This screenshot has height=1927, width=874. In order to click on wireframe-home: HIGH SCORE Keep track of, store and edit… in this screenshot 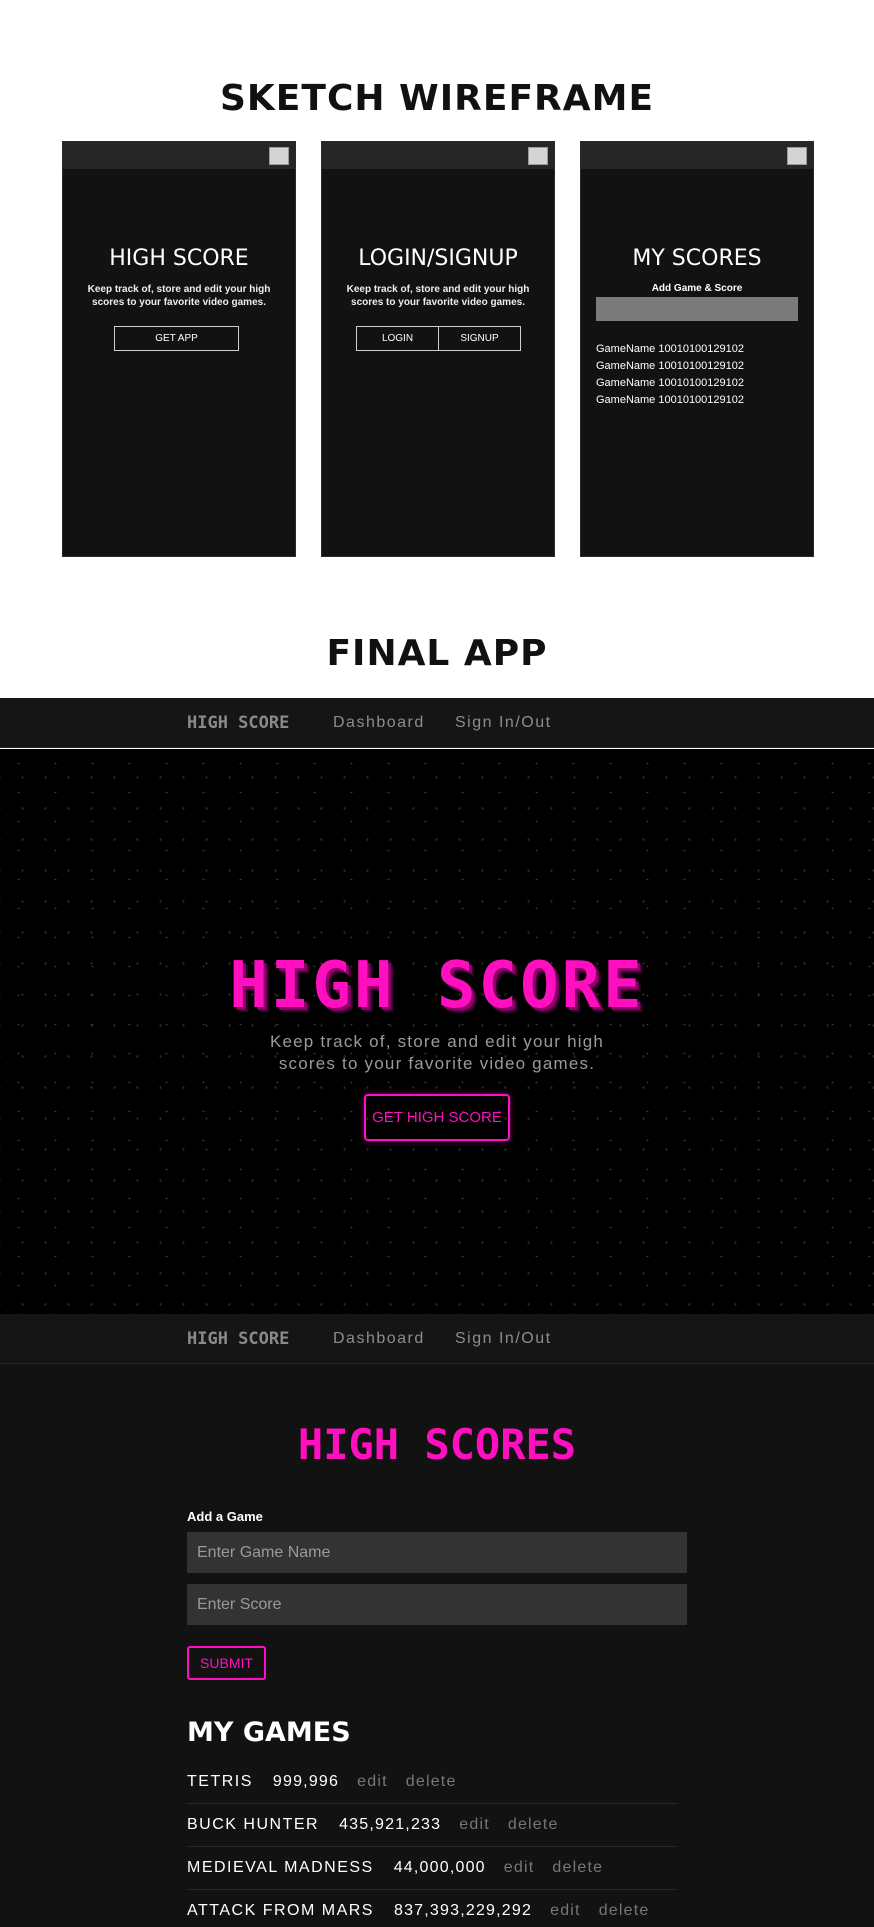, I will do `click(179, 349)`.